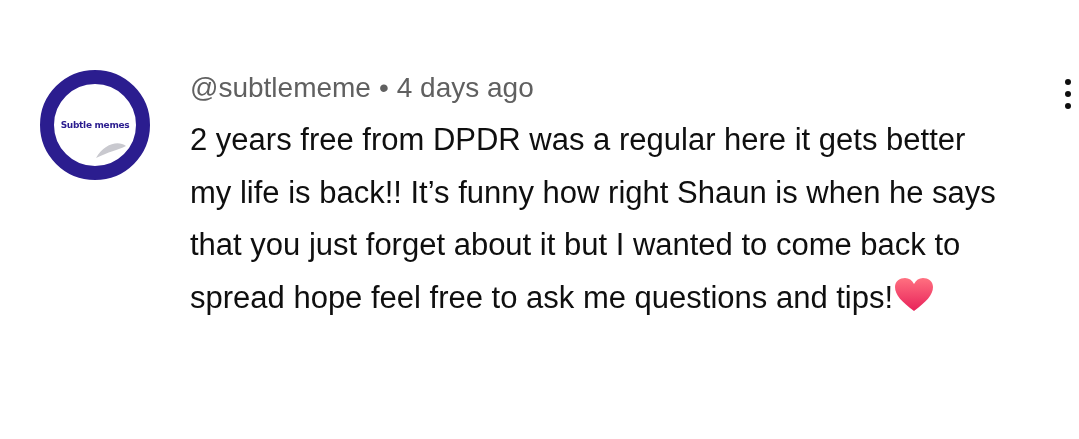 The image size is (1079, 439). What do you see at coordinates (111, 150) in the screenshot?
I see `page-curl-icon` at bounding box center [111, 150].